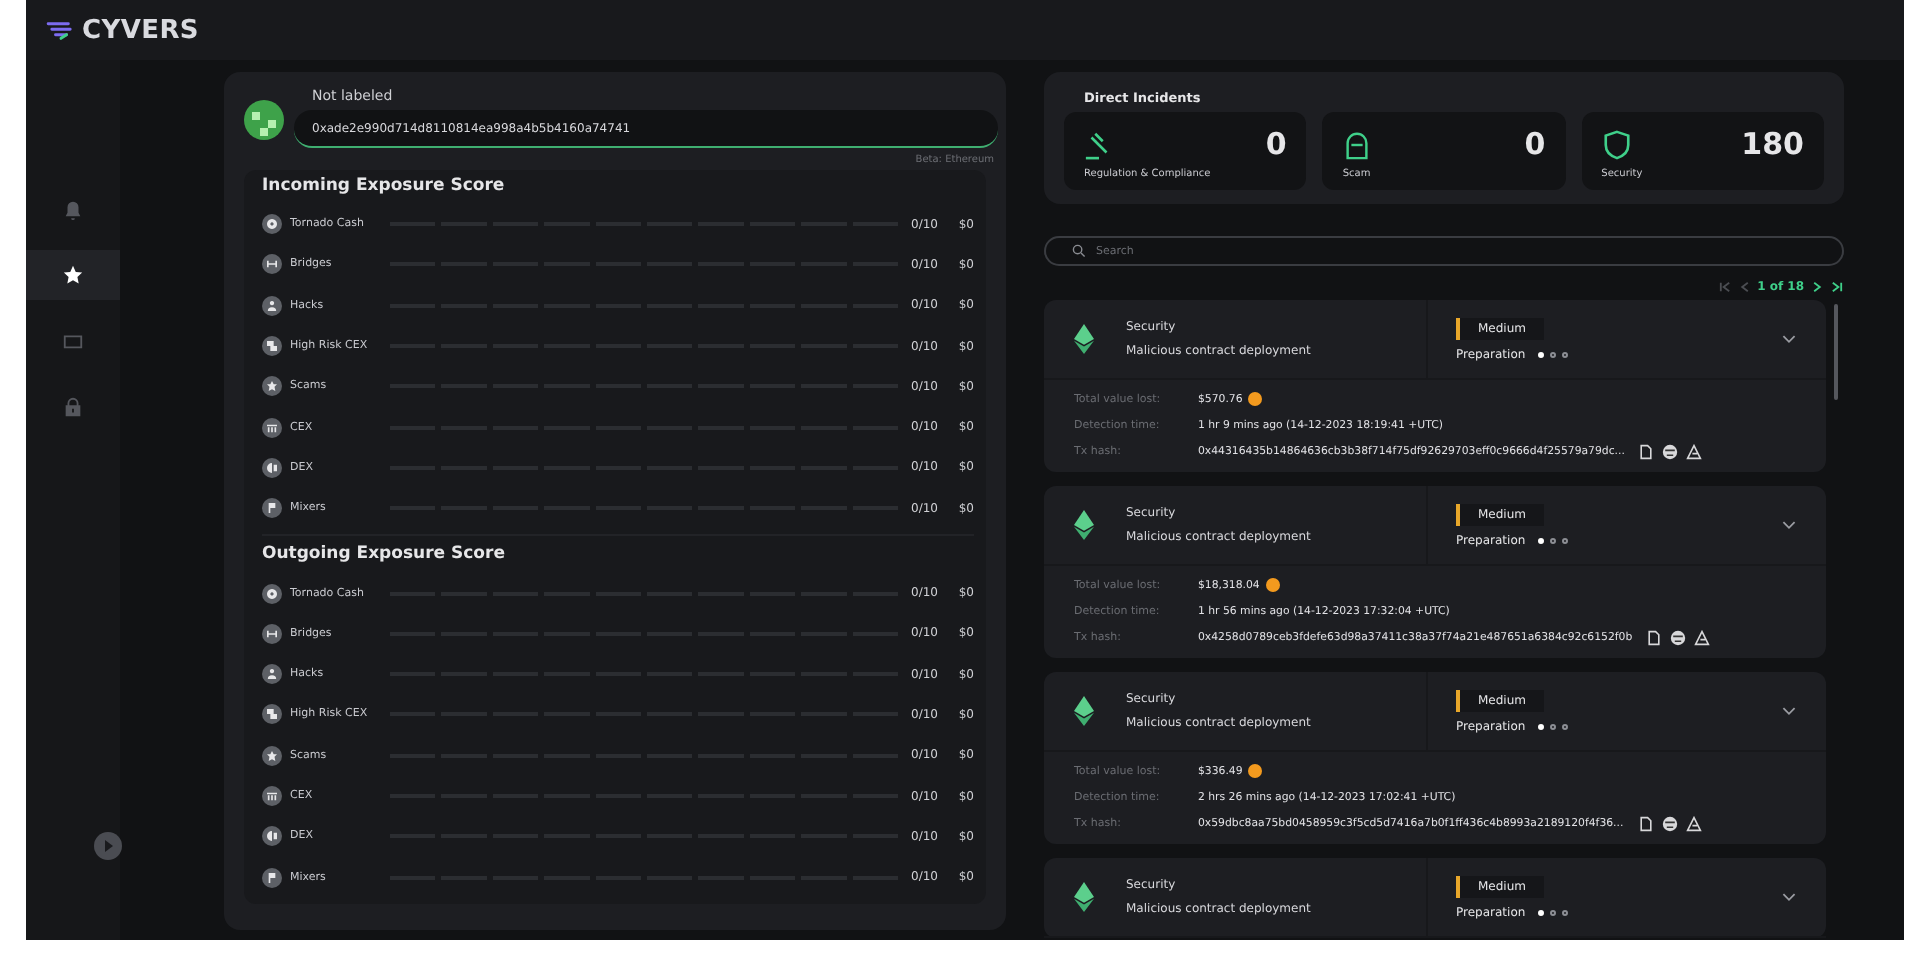 The height and width of the screenshot is (956, 1932). Describe the element at coordinates (1616, 144) in the screenshot. I see `shield-icon` at that location.